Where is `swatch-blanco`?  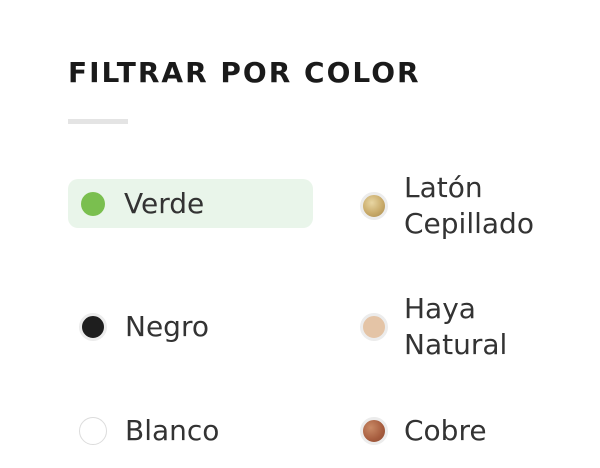
swatch-blanco is located at coordinates (93, 431).